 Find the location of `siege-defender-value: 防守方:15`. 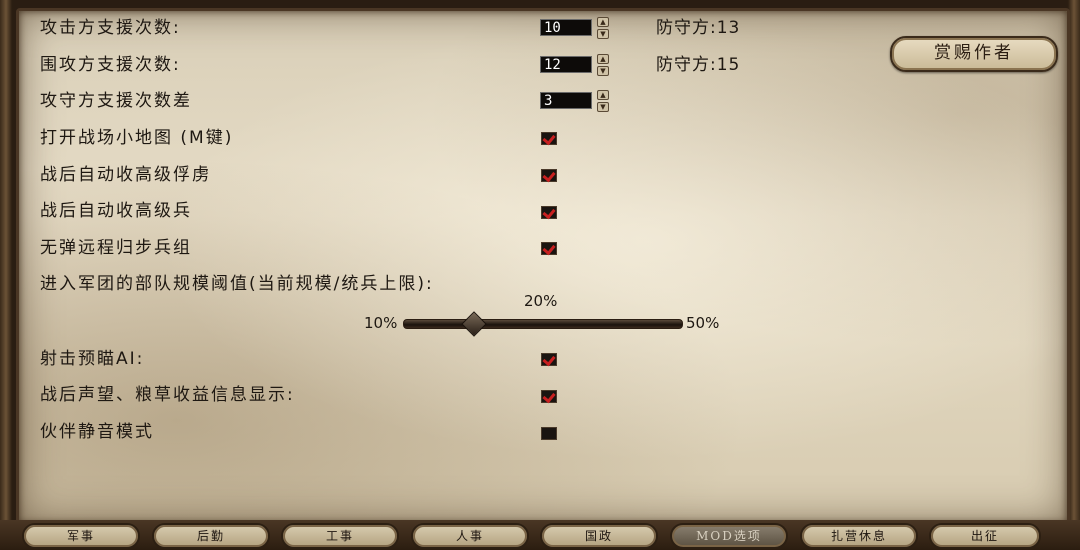

siege-defender-value: 防守方:15 is located at coordinates (698, 65).